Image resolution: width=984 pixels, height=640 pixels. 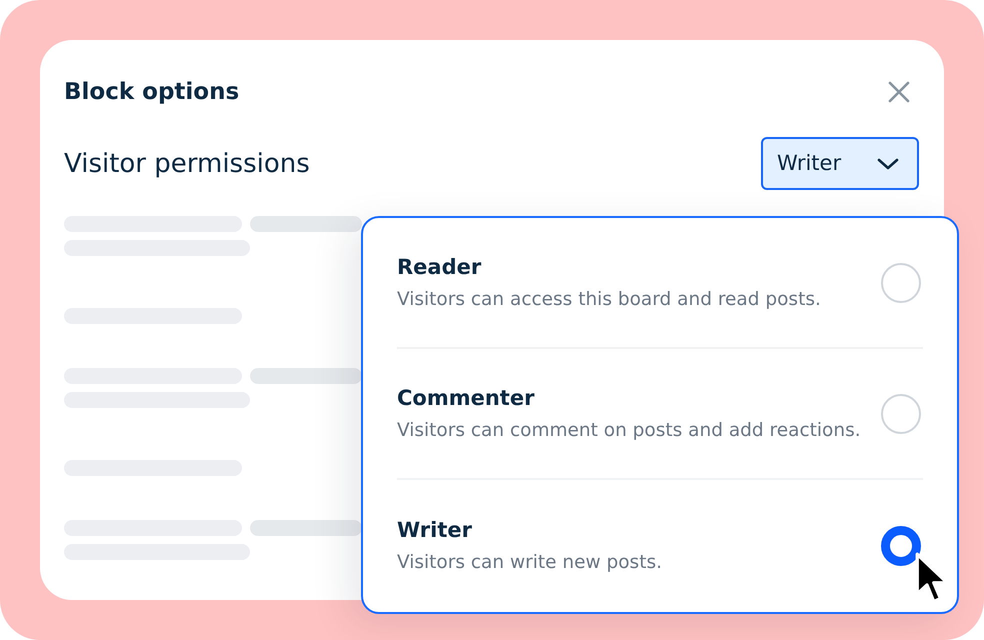 What do you see at coordinates (529, 529) in the screenshot?
I see `option-title: Writer` at bounding box center [529, 529].